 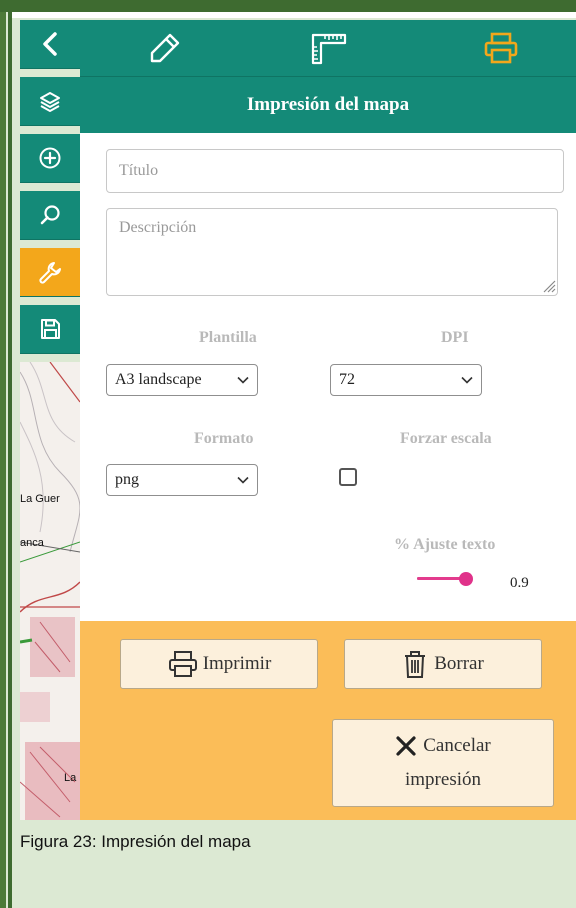 I want to click on cancel-button-label-1: Cancelar, so click(x=457, y=745).